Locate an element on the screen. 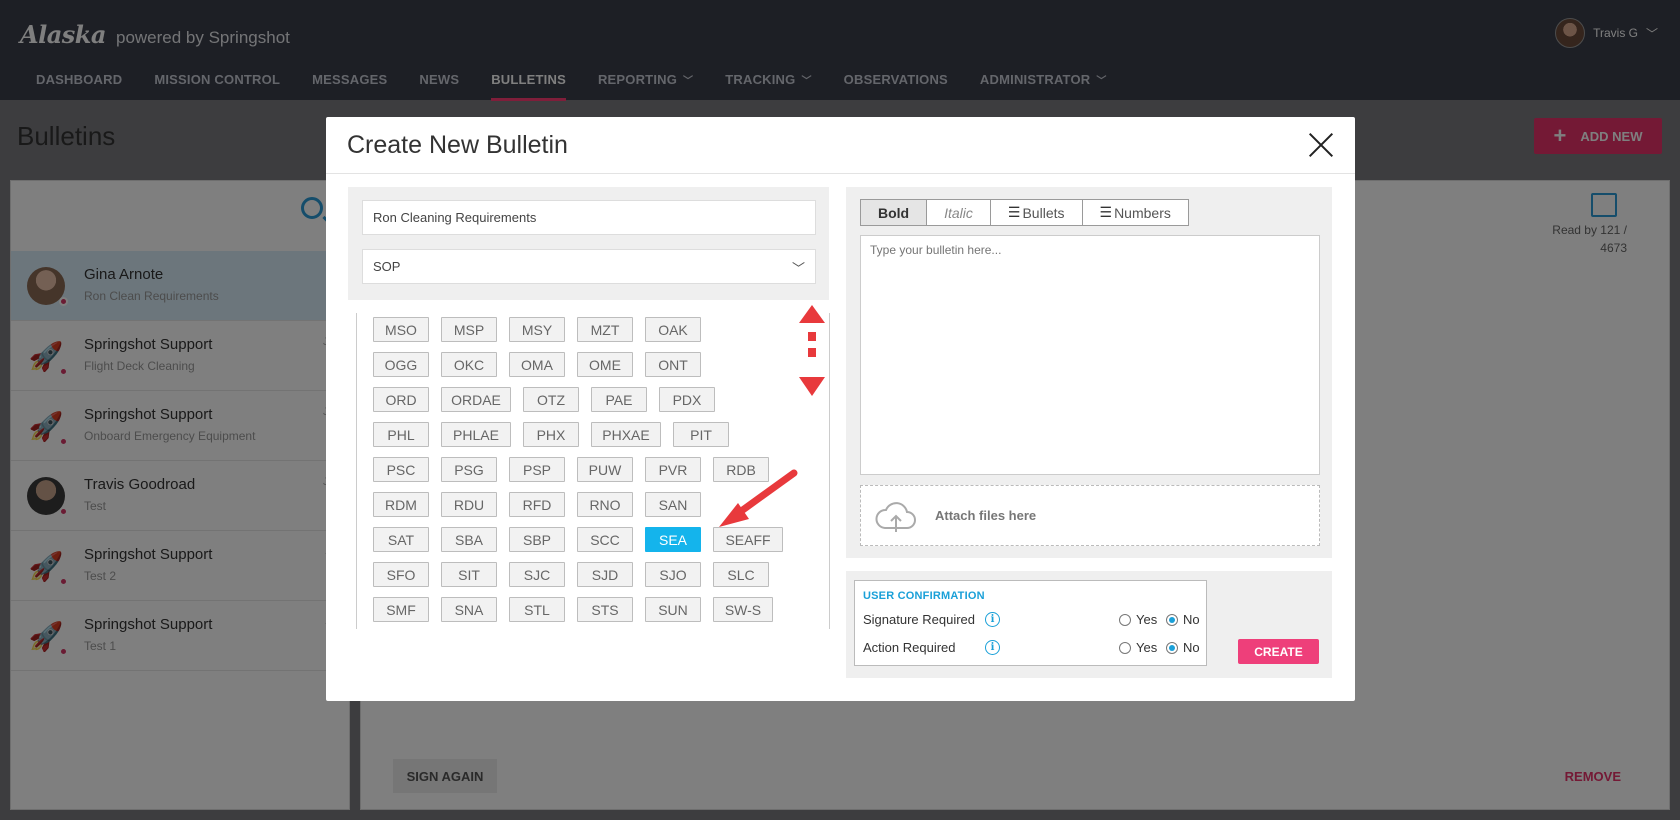 Image resolution: width=1680 pixels, height=820 pixels. numbered-list-icon: ☰ is located at coordinates (1106, 212).